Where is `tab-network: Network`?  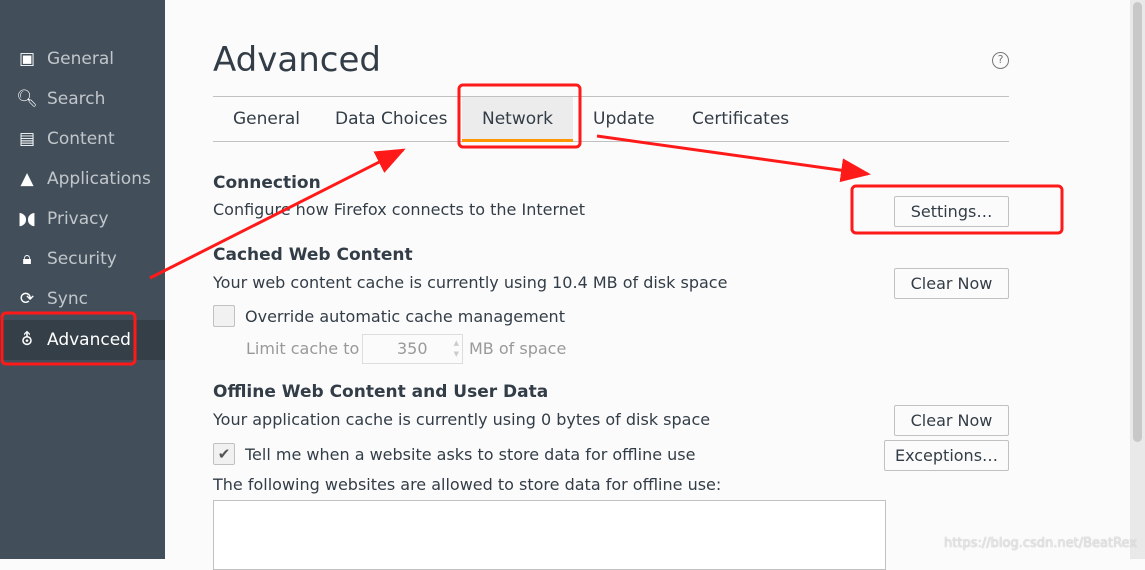 tab-network: Network is located at coordinates (517, 119).